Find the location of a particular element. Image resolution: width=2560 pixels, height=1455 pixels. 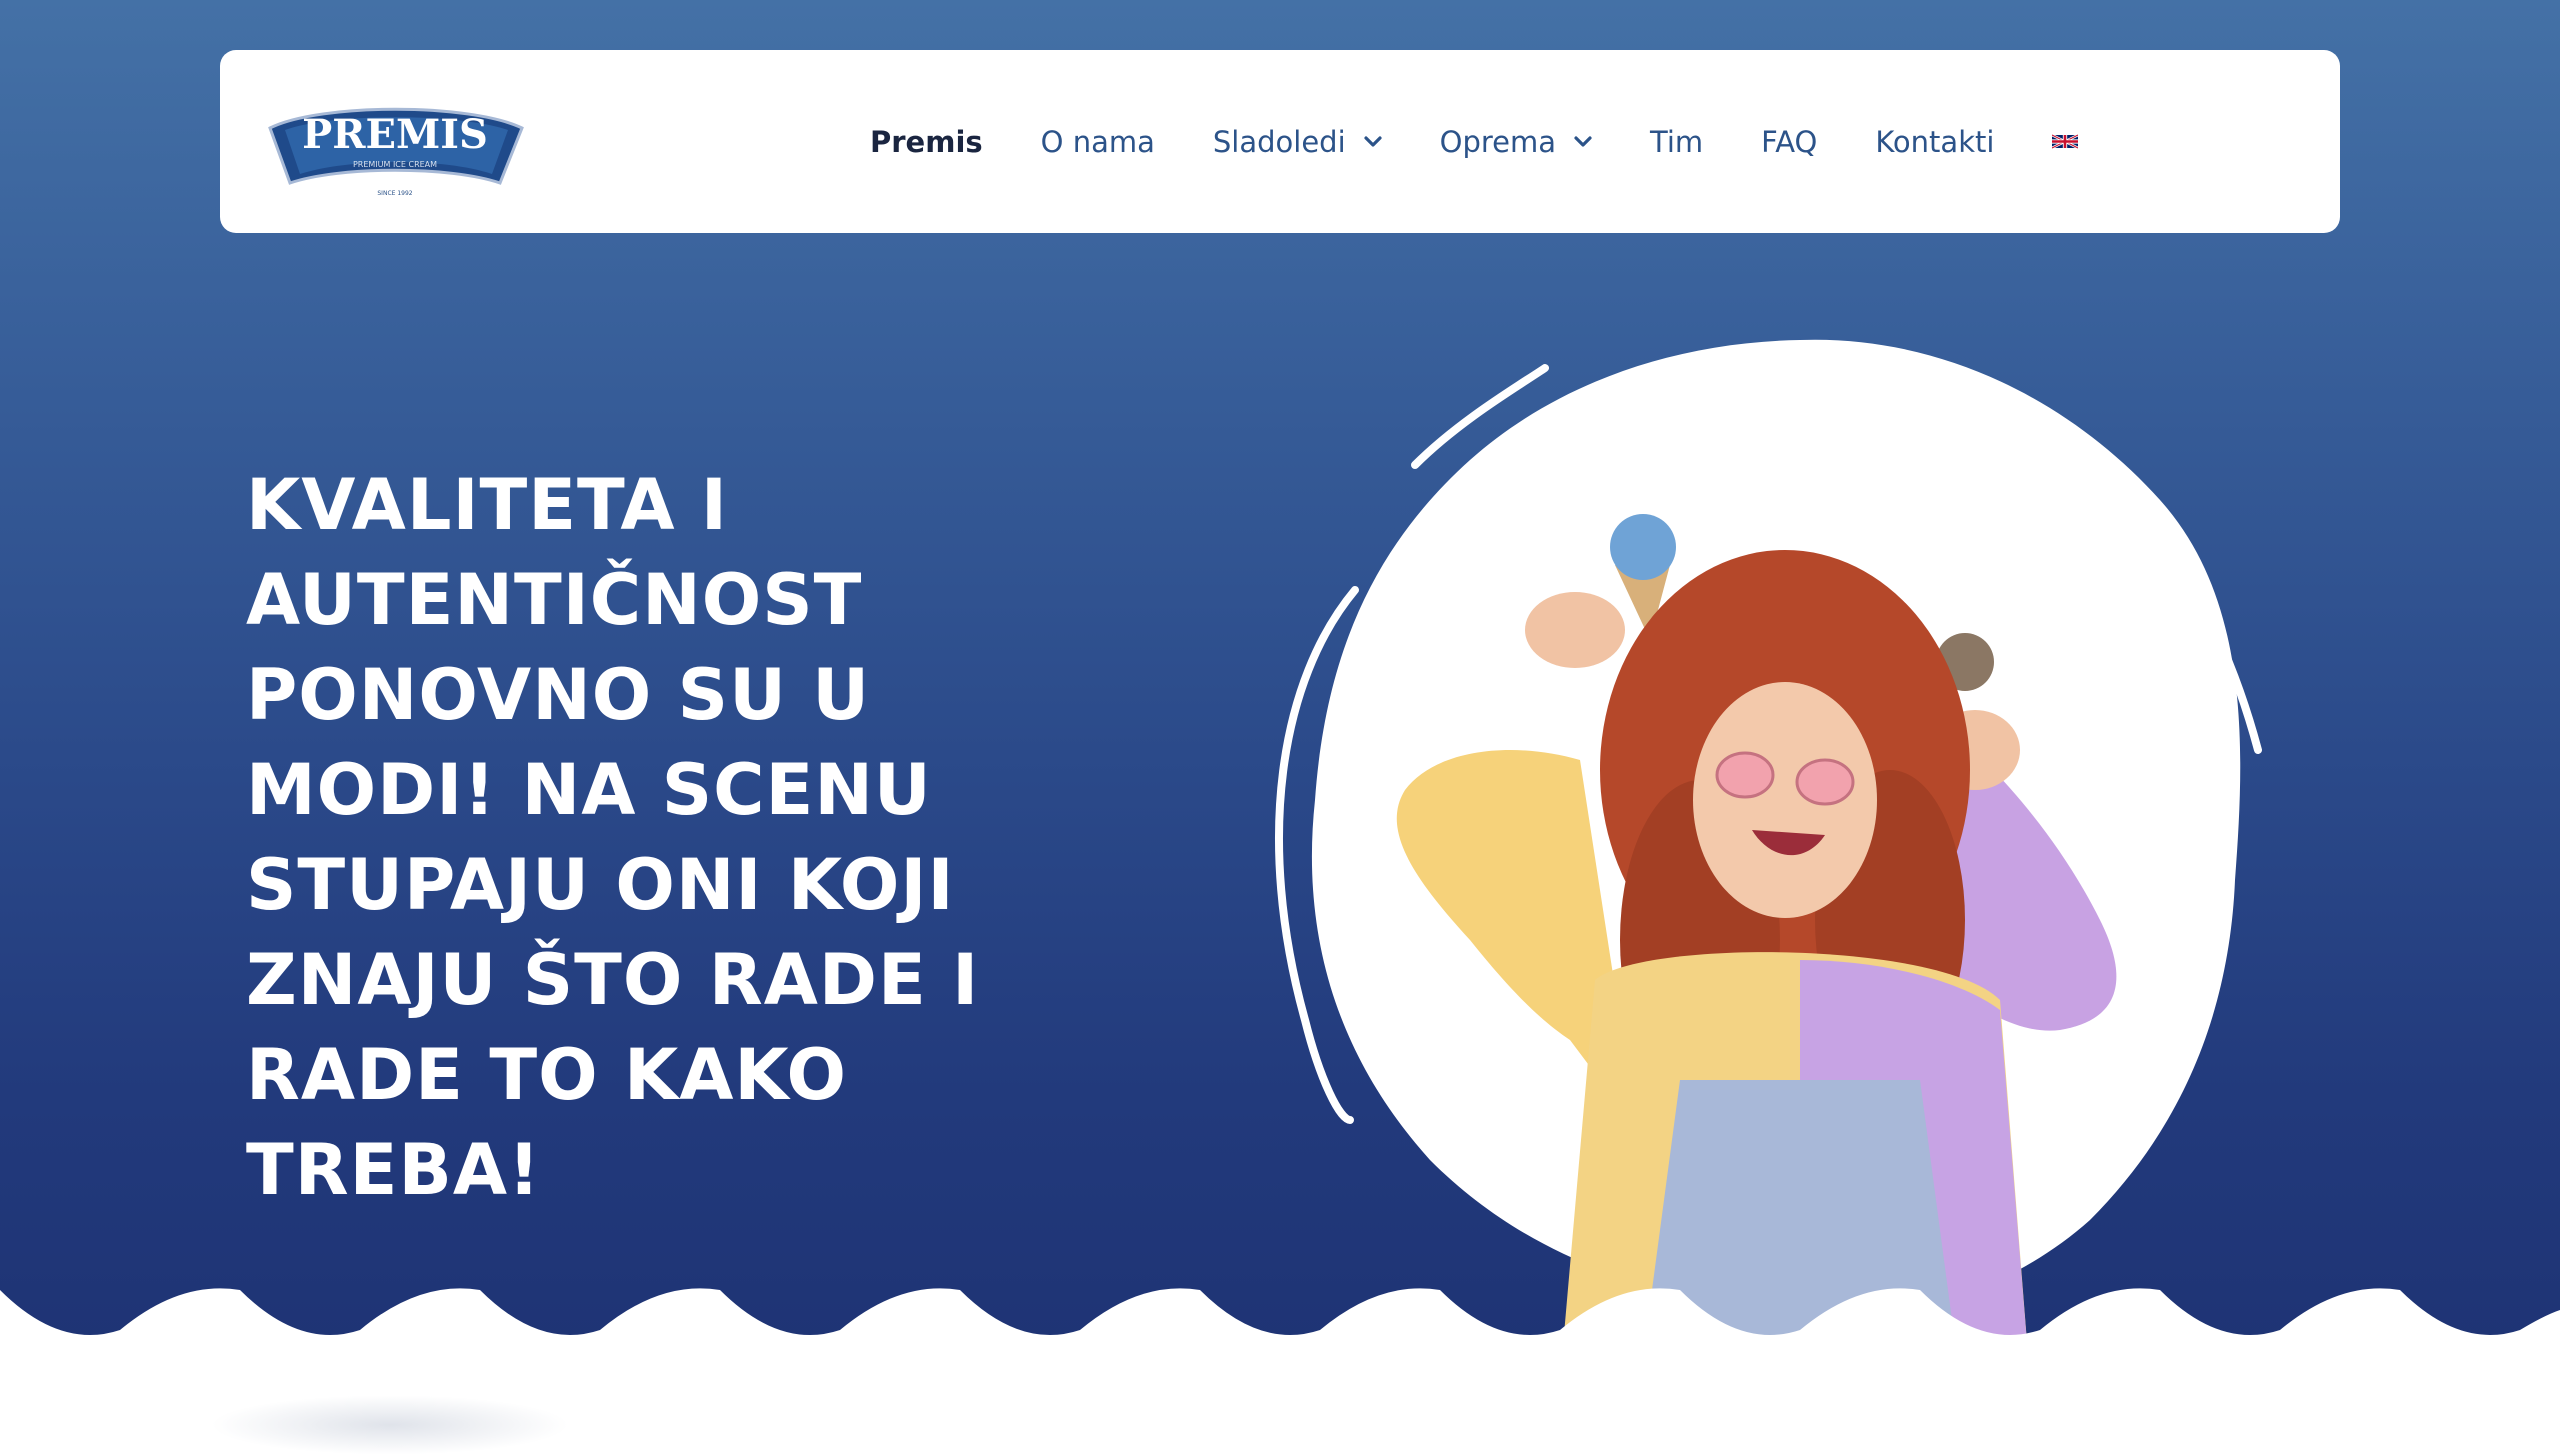

language-switcher is located at coordinates (2065, 141).